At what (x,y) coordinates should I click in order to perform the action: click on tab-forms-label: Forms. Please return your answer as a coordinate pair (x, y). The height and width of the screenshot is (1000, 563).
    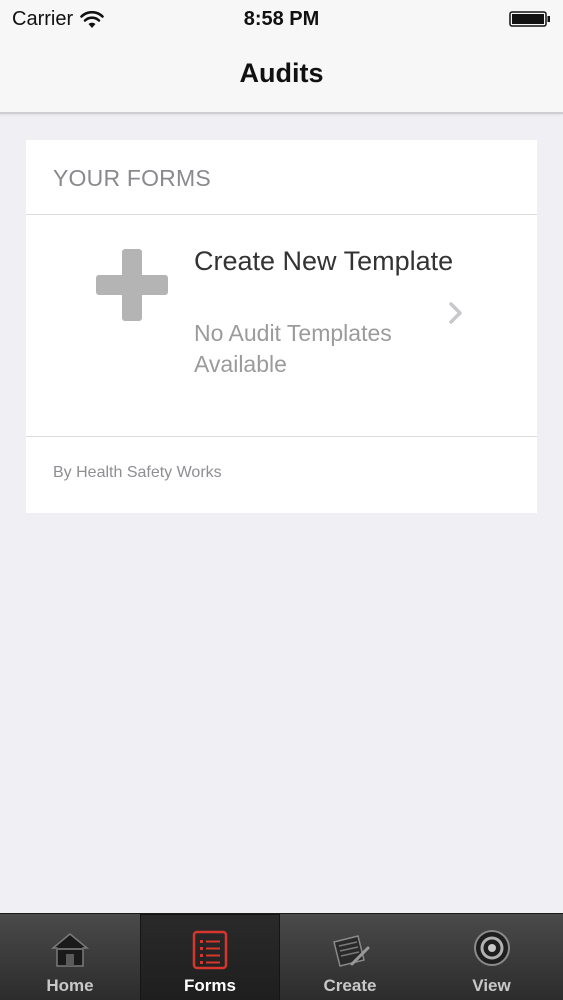
    Looking at the image, I should click on (210, 985).